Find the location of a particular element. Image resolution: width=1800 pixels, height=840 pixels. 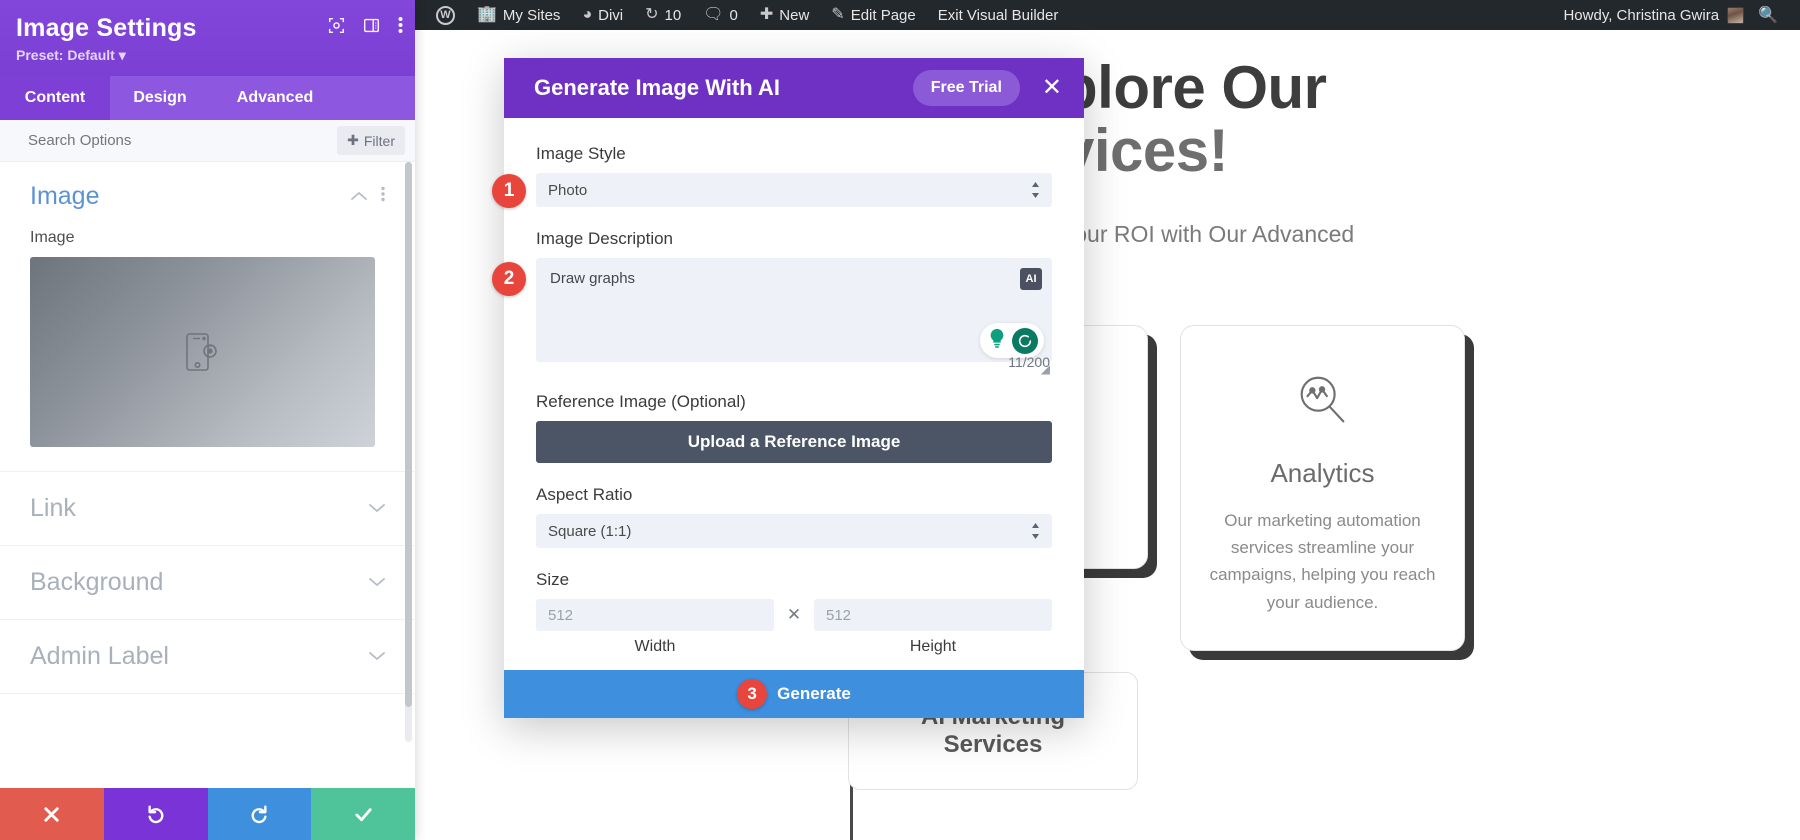

sites-icon: 🏢 is located at coordinates (487, 14).